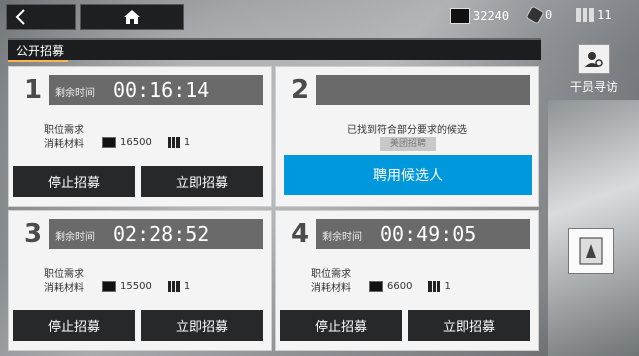 Image resolution: width=639 pixels, height=356 pixels. I want to click on cost-amount: 15500, so click(136, 286).